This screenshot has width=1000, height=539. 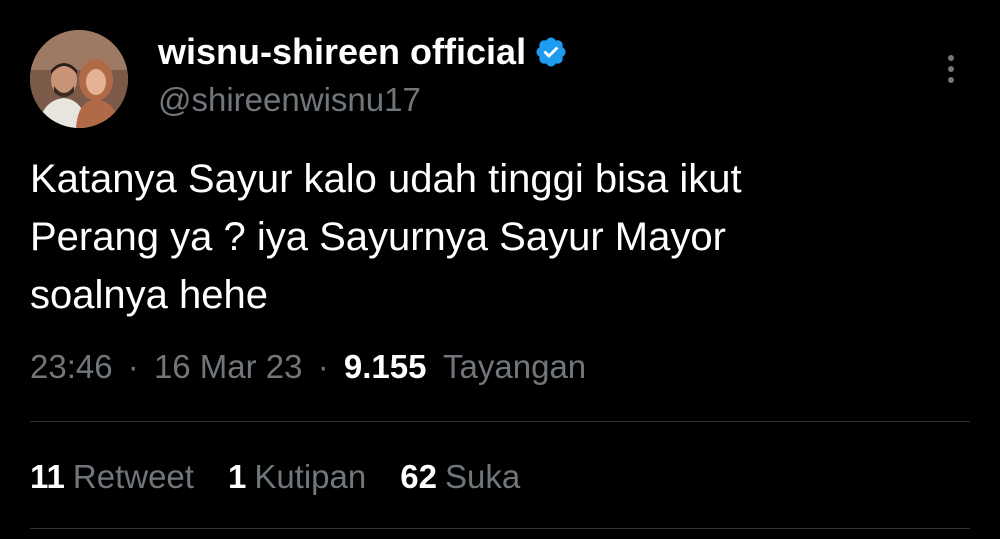 I want to click on tweet-meta: 23:46 · 16 Mar 23 · 9.155 Tayangan, so click(x=308, y=367).